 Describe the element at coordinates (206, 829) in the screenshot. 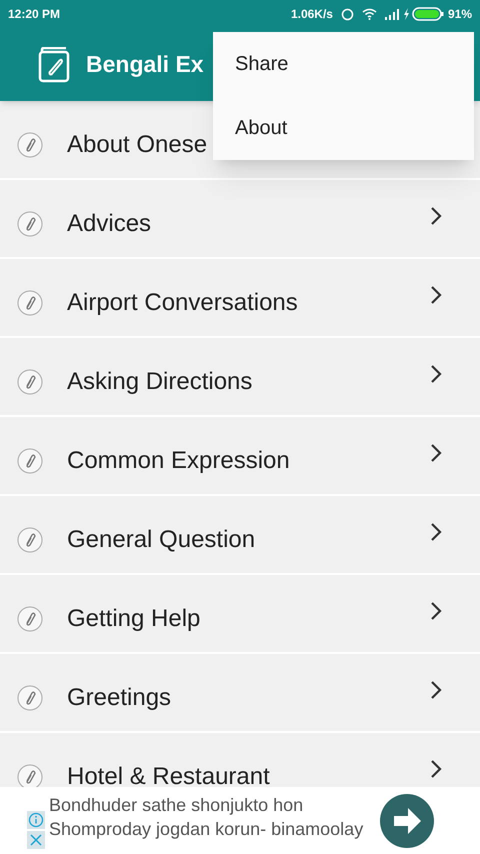

I see `ad-text: Shomproday jogdan korun- binamoolay` at that location.